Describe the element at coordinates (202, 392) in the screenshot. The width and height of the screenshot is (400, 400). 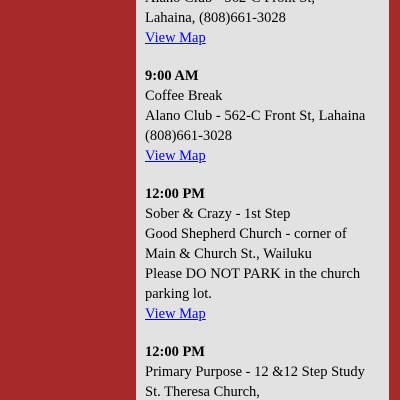
I see `meeting-location: St. Theresa Church,` at that location.